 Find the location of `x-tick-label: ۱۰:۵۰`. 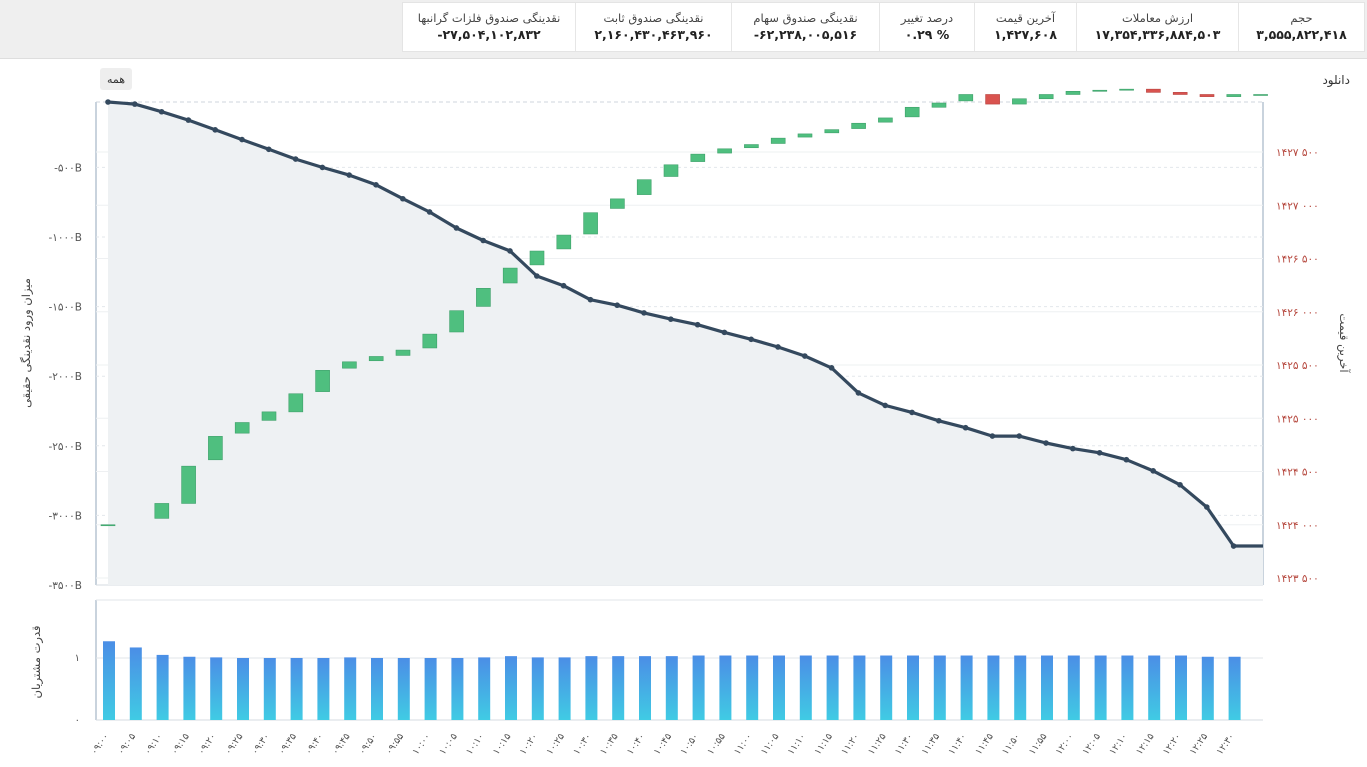

x-tick-label: ۱۰:۵۰ is located at coordinates (689, 744).